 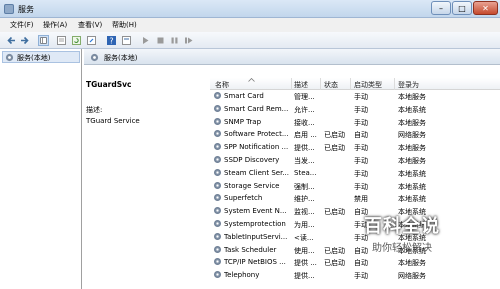 What do you see at coordinates (113, 121) in the screenshot?
I see `description-value: TGuard Service` at bounding box center [113, 121].